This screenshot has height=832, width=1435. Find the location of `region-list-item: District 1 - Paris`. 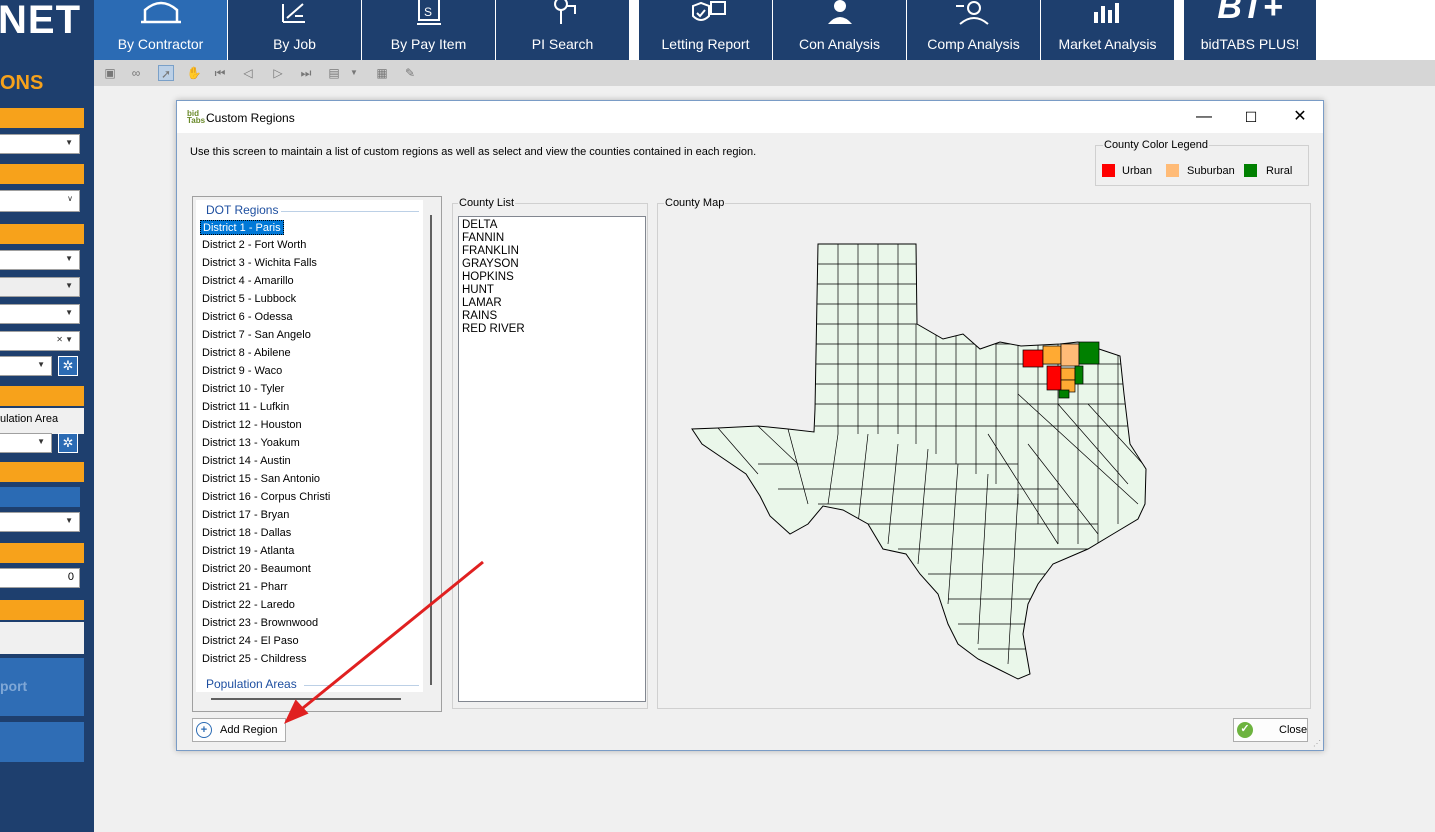

region-list-item: District 1 - Paris is located at coordinates (242, 227).